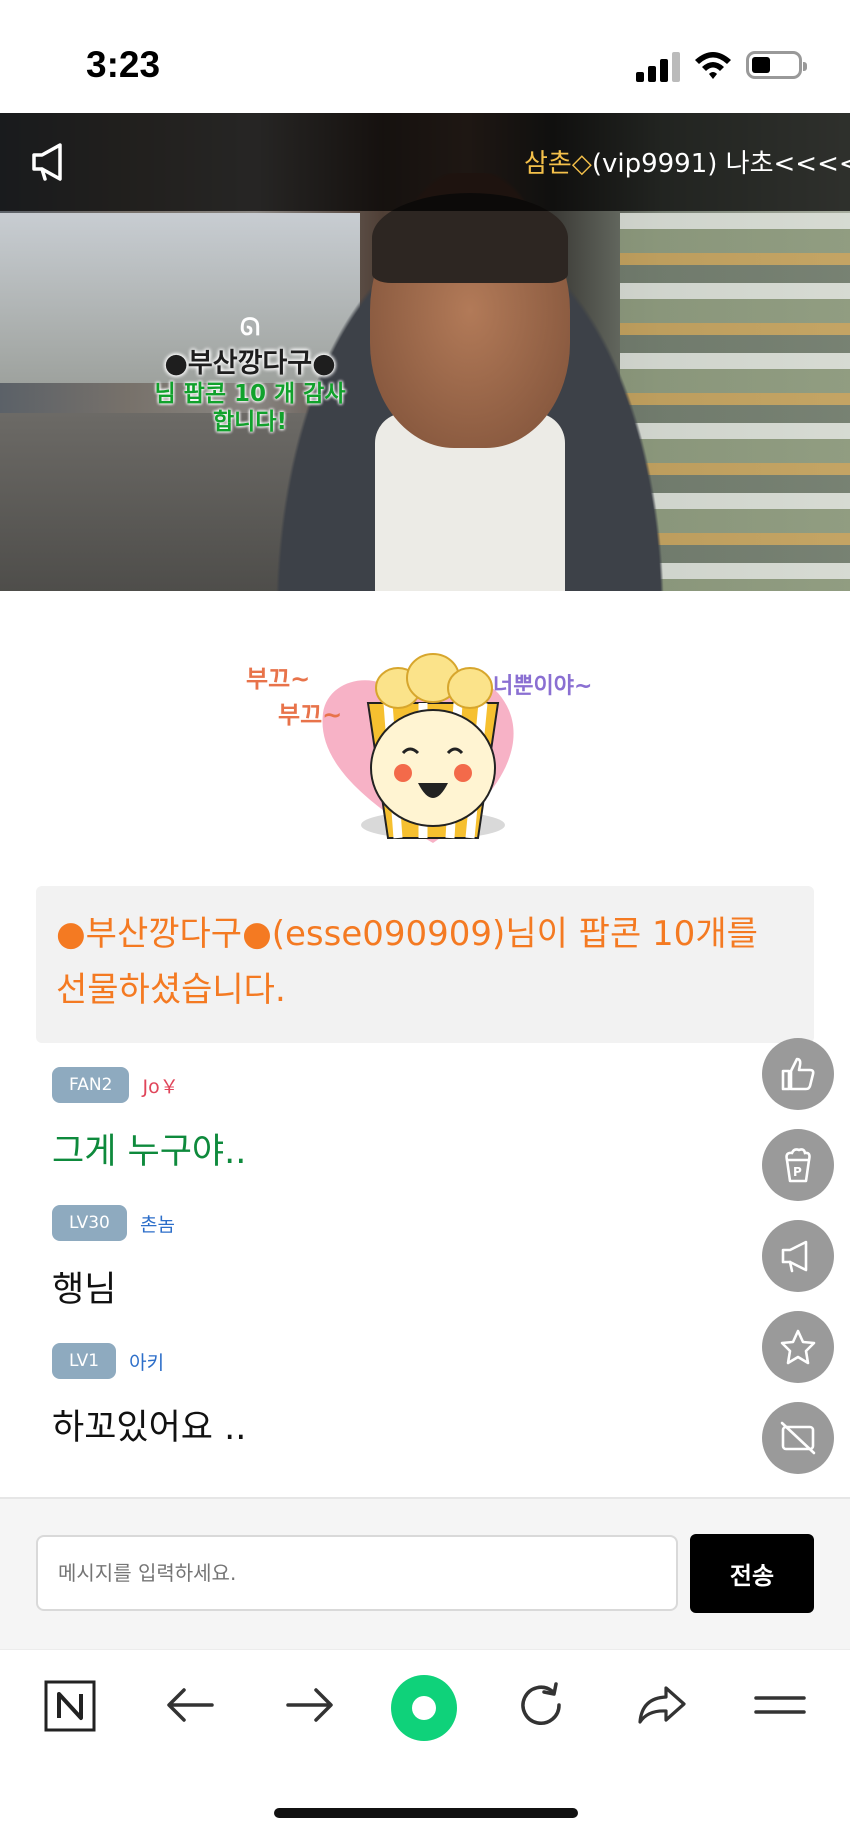 This screenshot has height=1842, width=850. Describe the element at coordinates (123, 64) in the screenshot. I see `status-time: 3:23` at that location.